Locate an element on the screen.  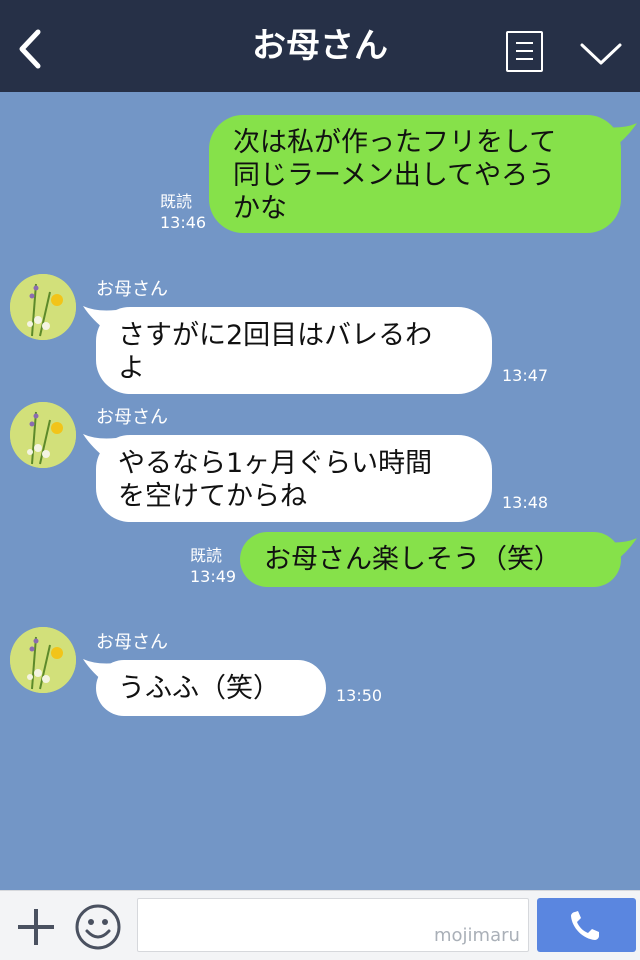
chat-header: お母さん is located at coordinates (320, 46).